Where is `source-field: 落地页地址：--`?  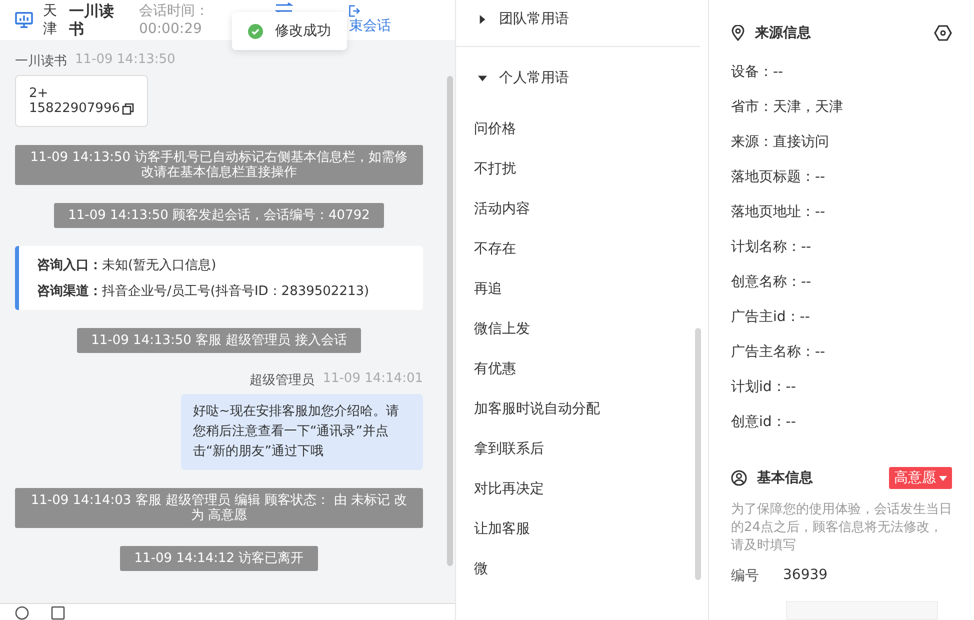
source-field: 落地页地址：-- is located at coordinates (778, 212).